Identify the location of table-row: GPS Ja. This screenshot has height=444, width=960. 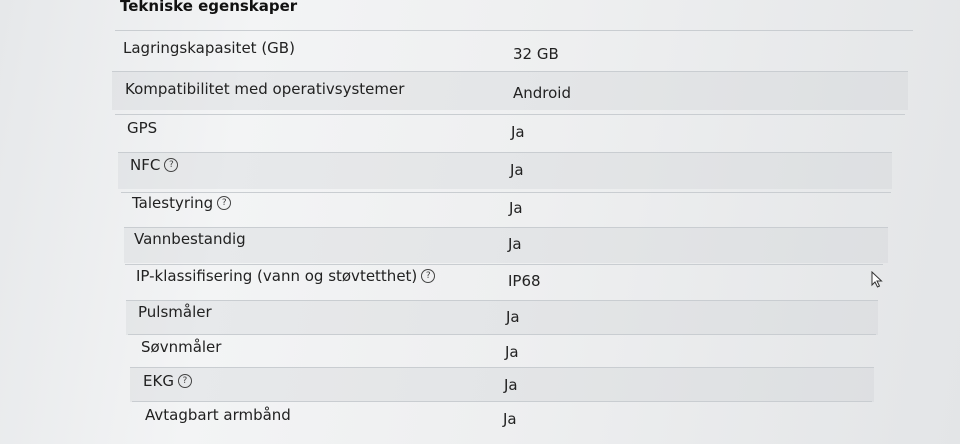
(510, 132).